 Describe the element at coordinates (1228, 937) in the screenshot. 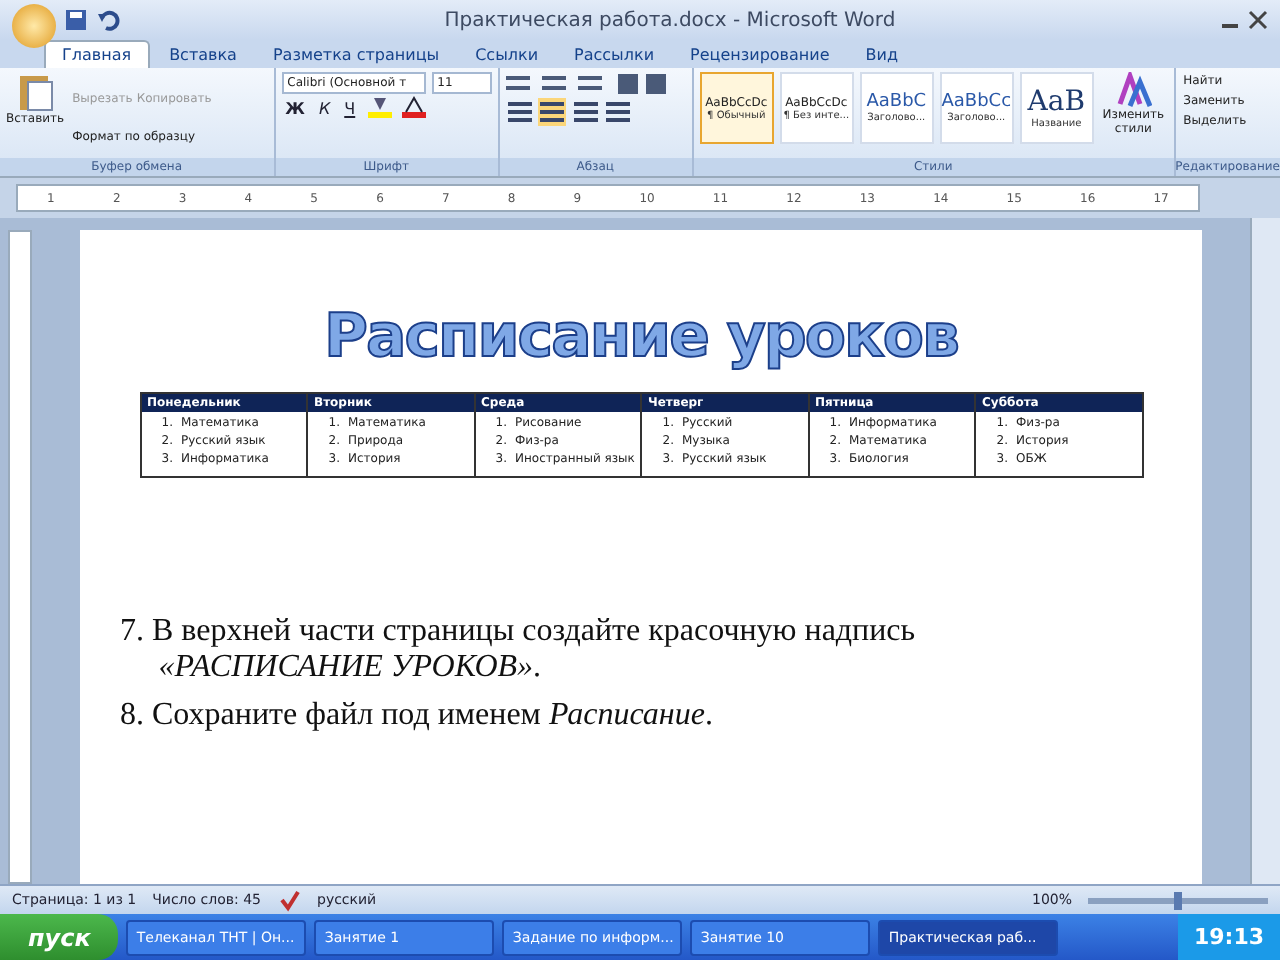

I see `clock: 19:13` at that location.